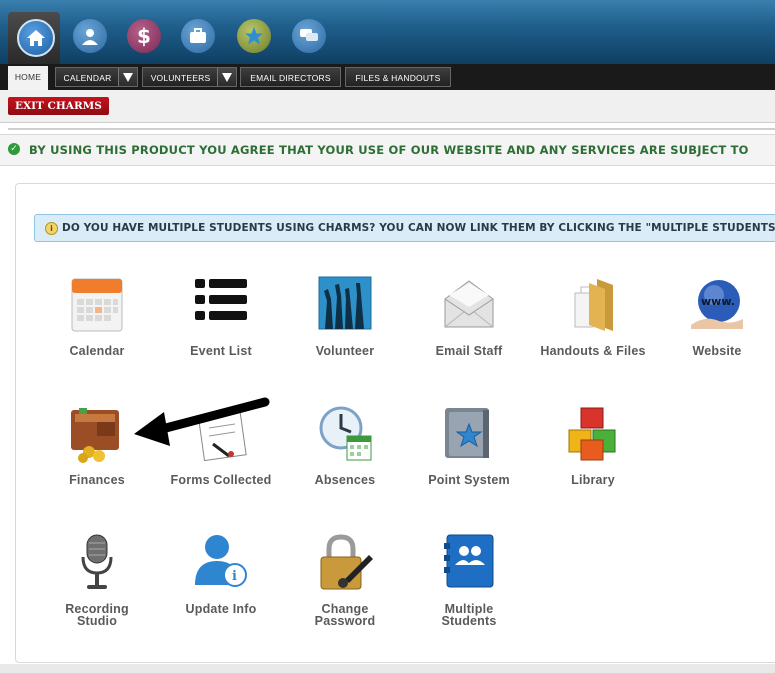  I want to click on tile-label: Event List, so click(221, 351).